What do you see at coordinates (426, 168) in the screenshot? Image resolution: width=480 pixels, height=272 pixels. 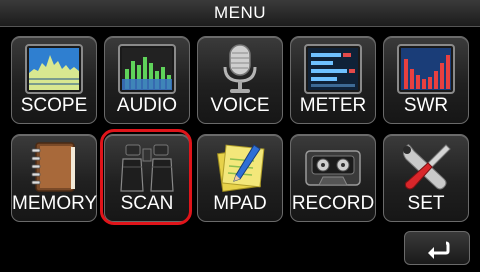 I see `wrench-screwdriver-icon` at bounding box center [426, 168].